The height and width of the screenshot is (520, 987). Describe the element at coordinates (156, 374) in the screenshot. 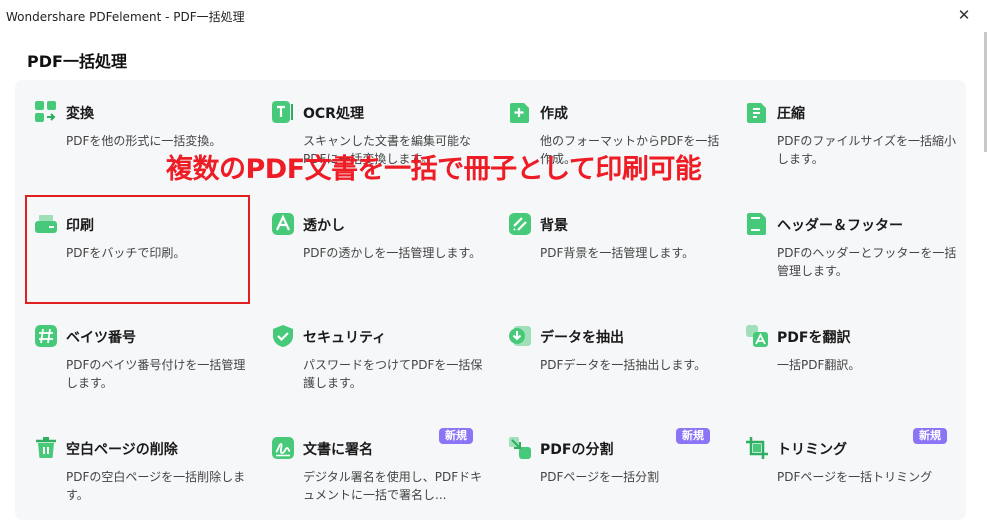

I see `tool-description: PDFのベイツ番号付けを一括管理します。` at that location.